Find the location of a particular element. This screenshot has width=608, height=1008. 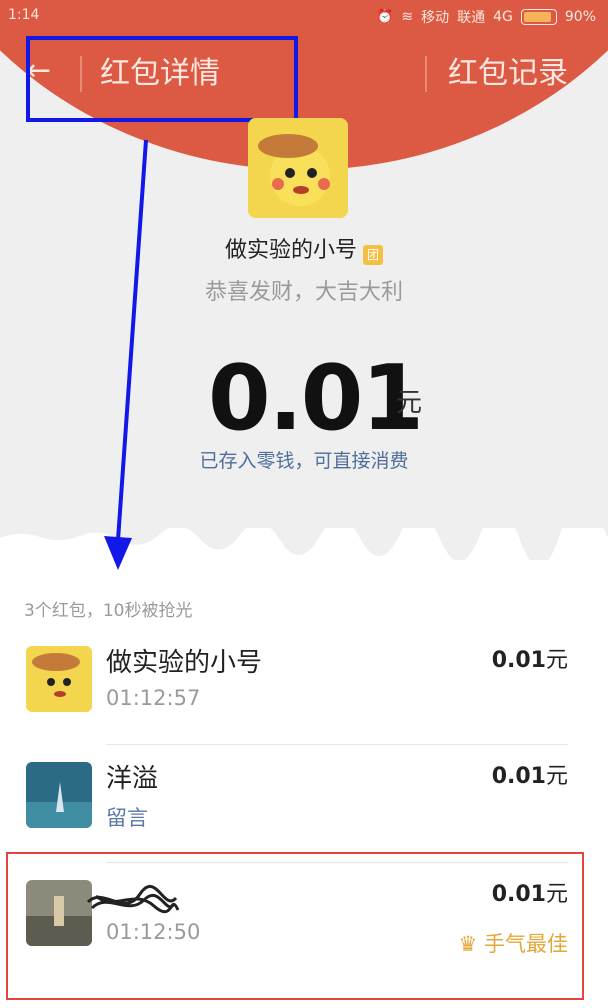

records-button: 红包记录 is located at coordinates (508, 74).